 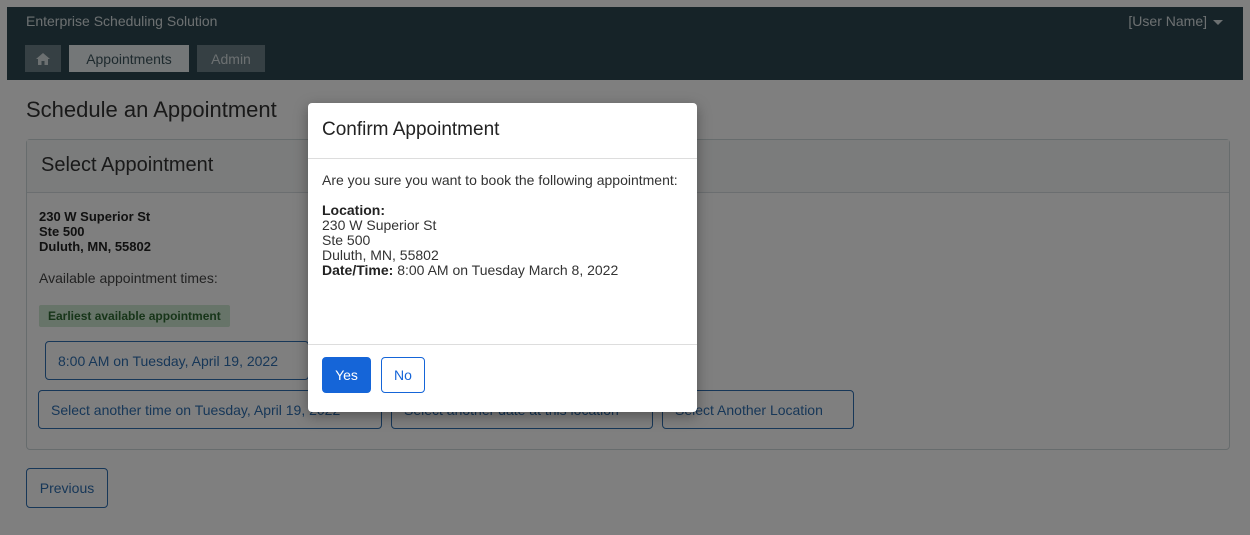 I want to click on no-button: No, so click(x=403, y=375).